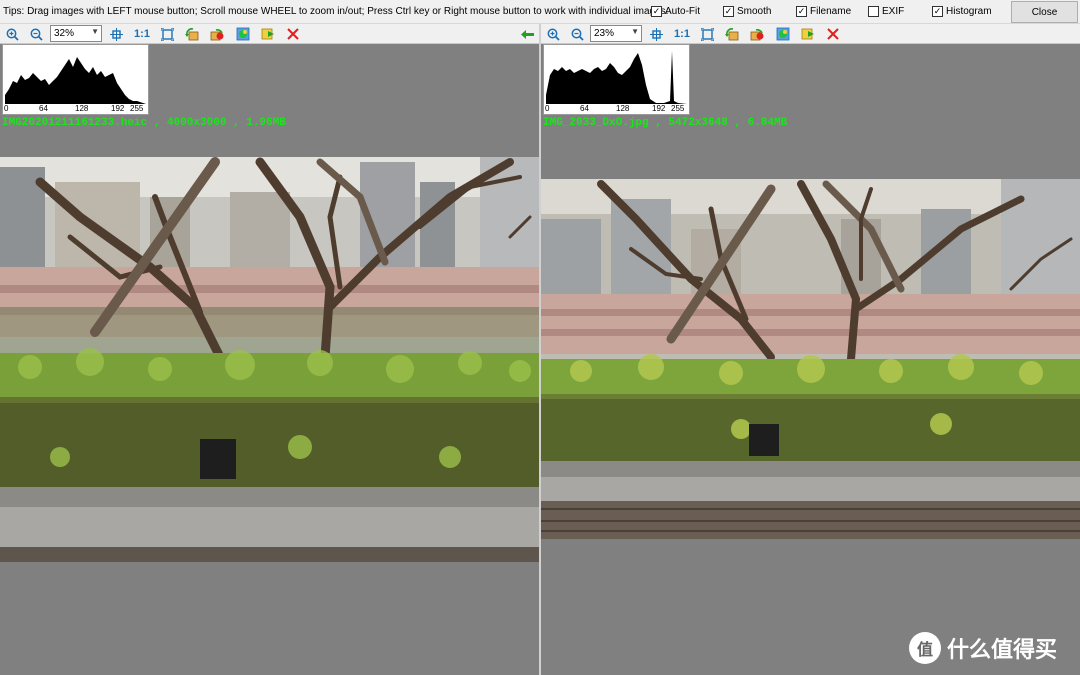 The height and width of the screenshot is (675, 1080). I want to click on histogram-label: Histogram, so click(969, 11).